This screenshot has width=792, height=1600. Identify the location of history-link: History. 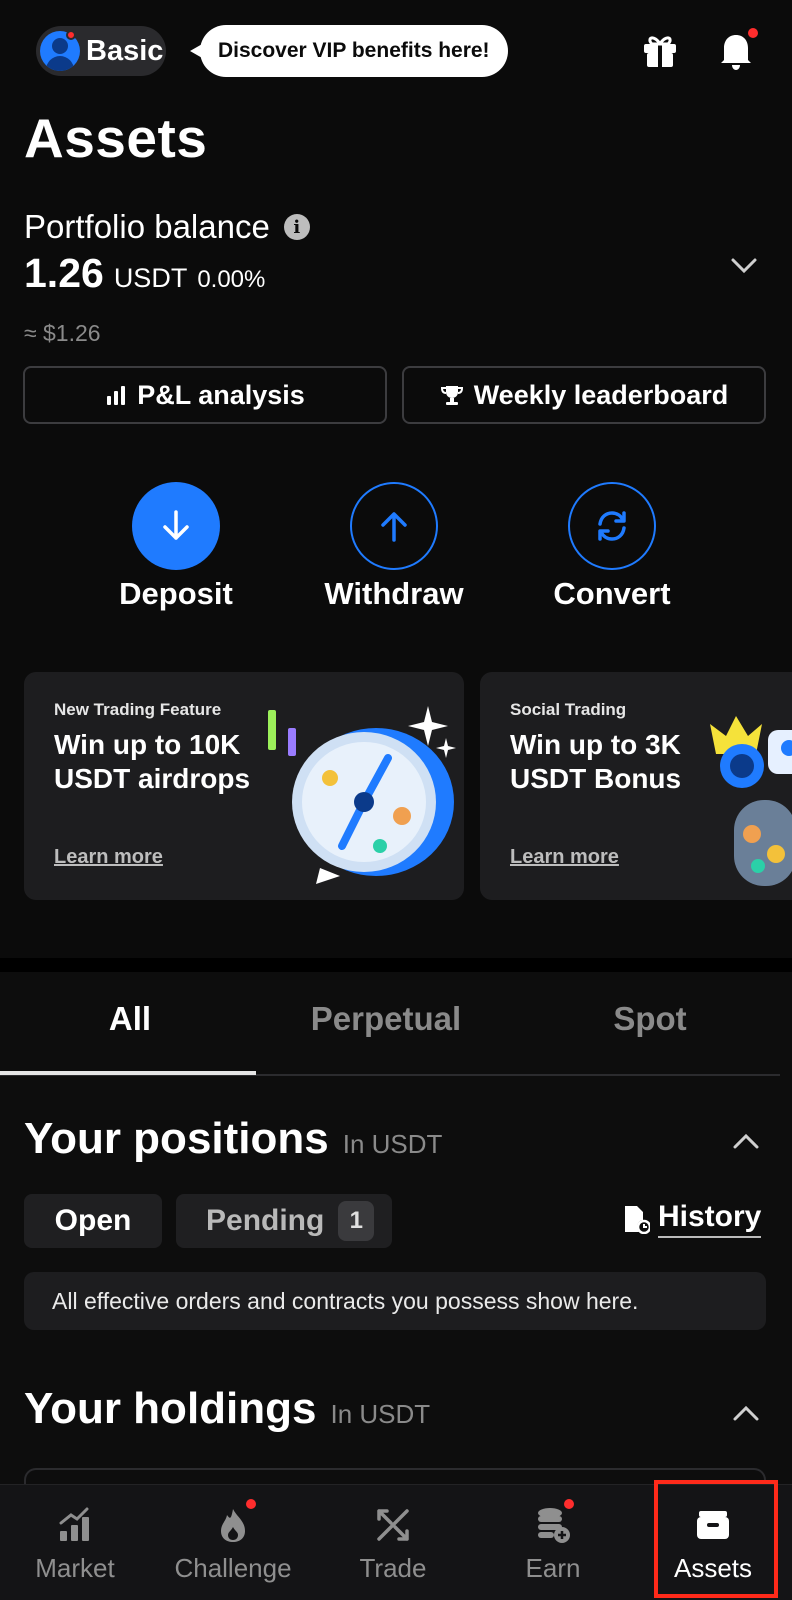
(692, 1219).